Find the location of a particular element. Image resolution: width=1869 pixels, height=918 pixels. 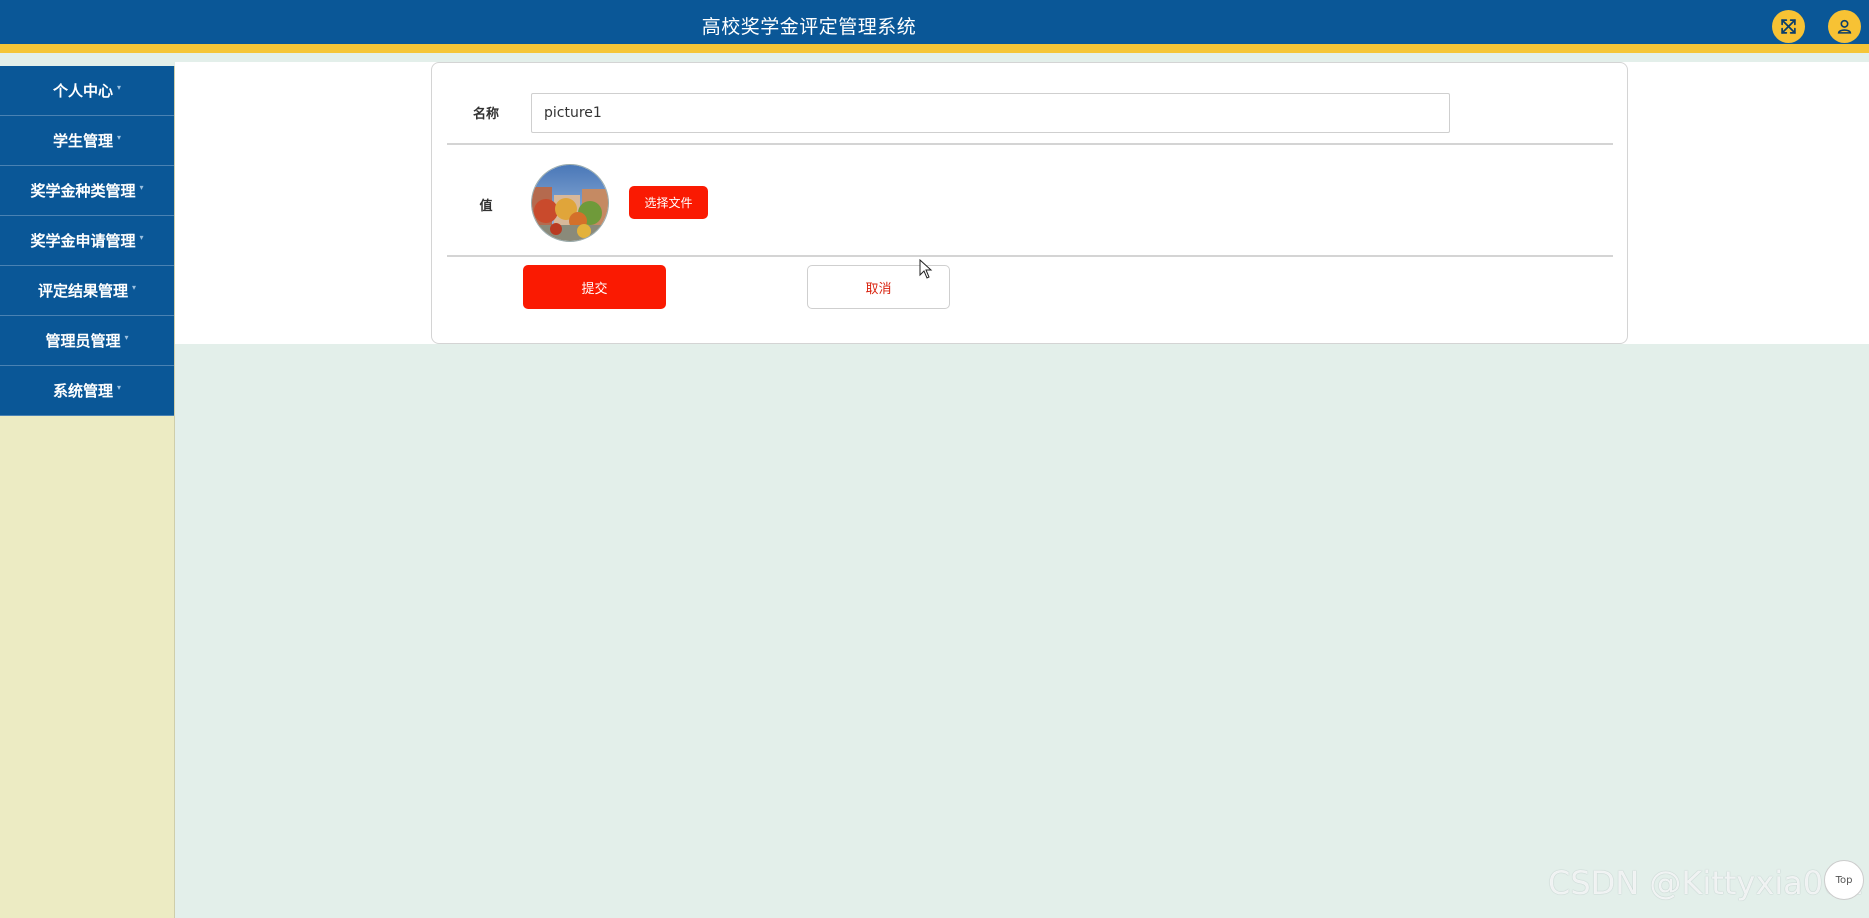

sidebar-item-label: 管理员管理 is located at coordinates (83, 341).